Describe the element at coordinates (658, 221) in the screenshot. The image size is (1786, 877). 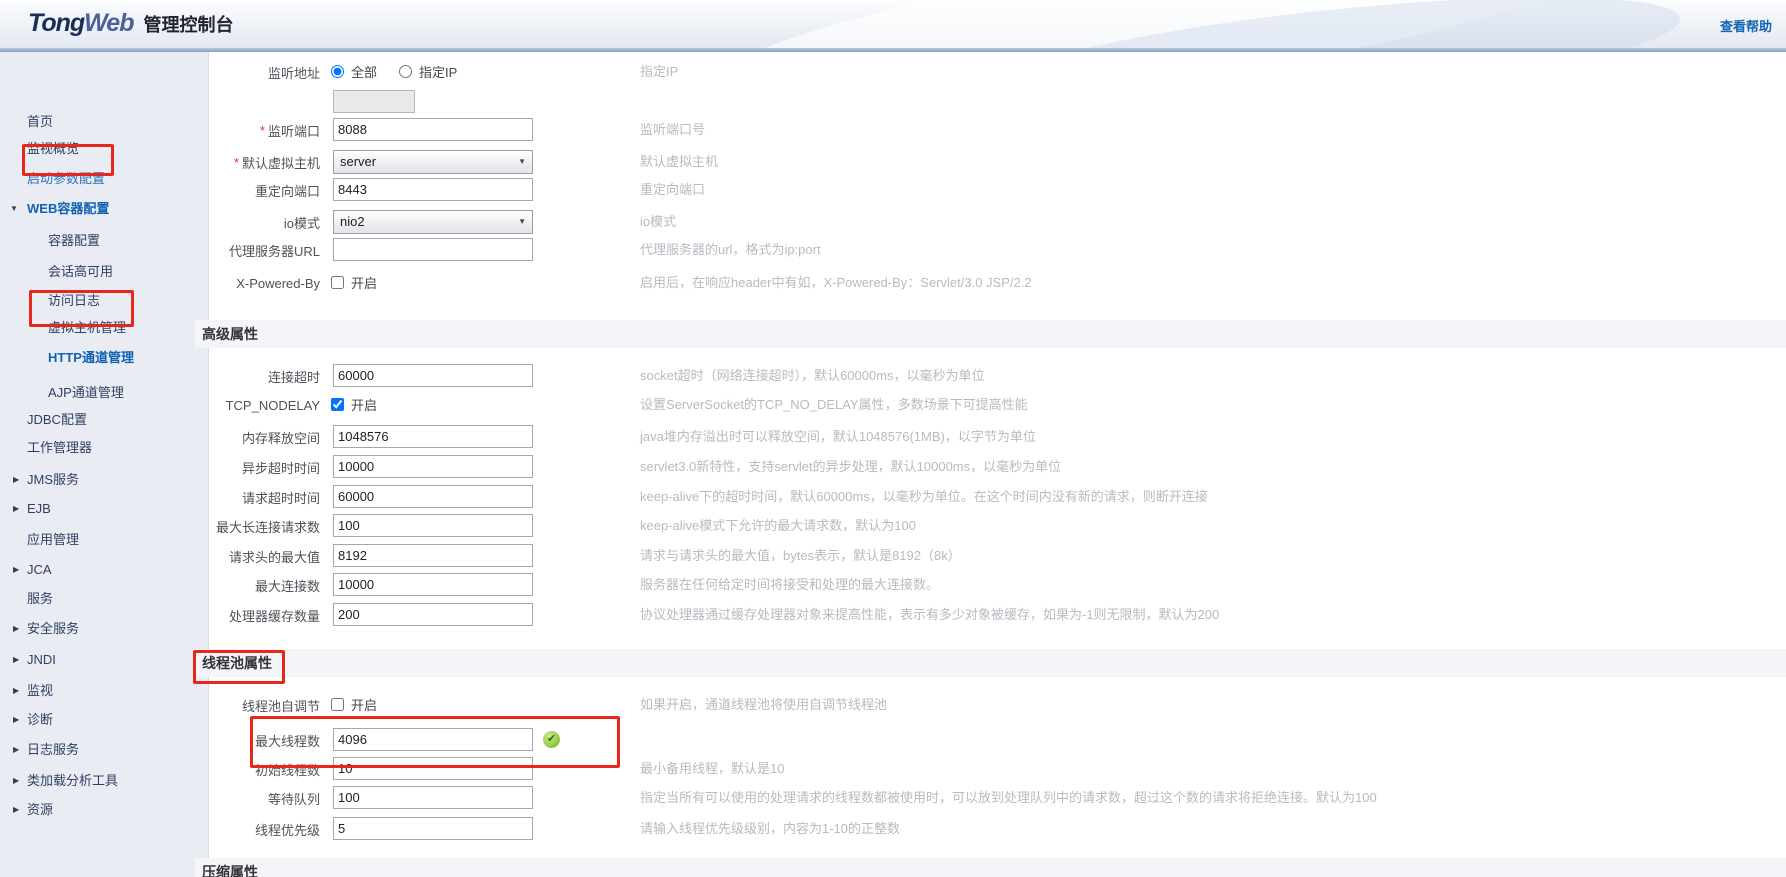
I see `io-mode-hint: io模式` at that location.